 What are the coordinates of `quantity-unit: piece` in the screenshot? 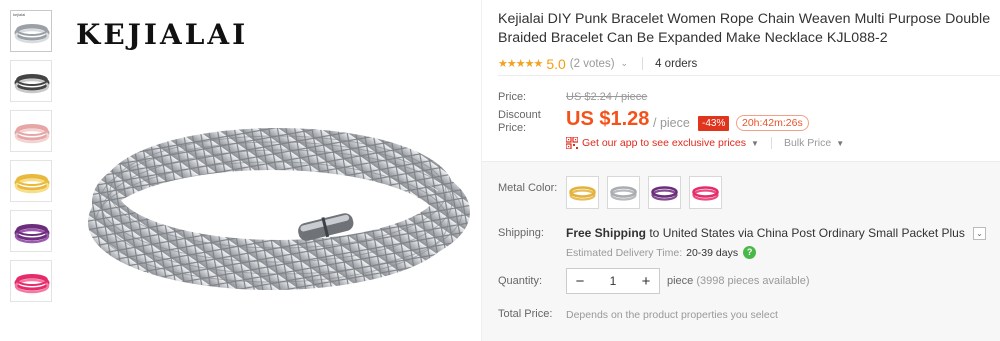 It's located at (680, 281).